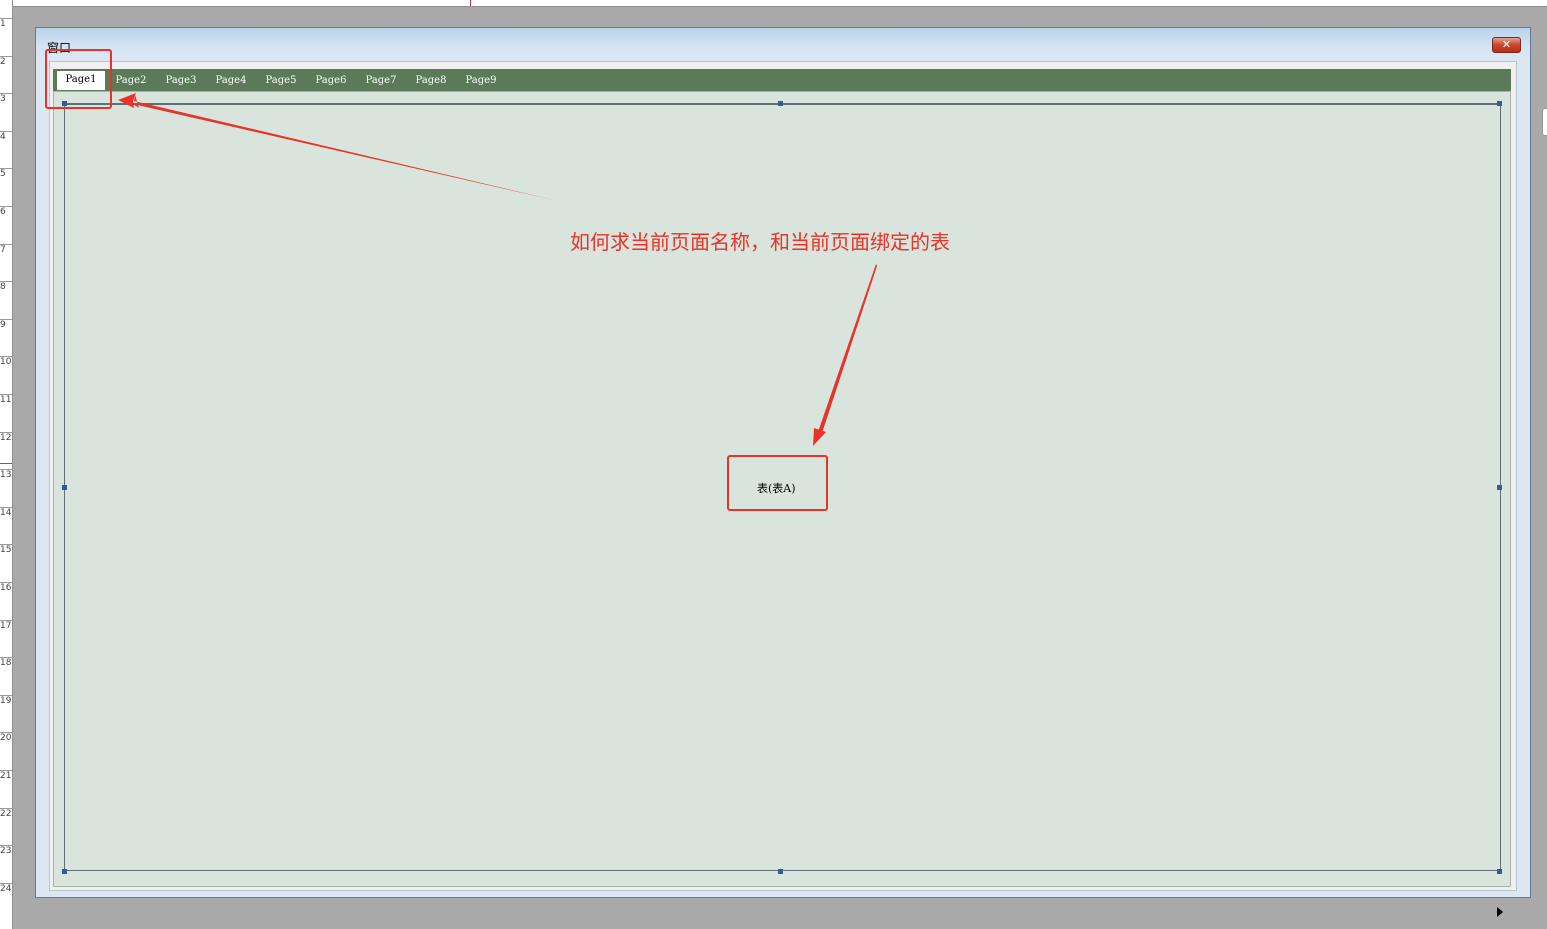 Image resolution: width=1547 pixels, height=929 pixels. What do you see at coordinates (819, 437) in the screenshot?
I see `arrow-to-table-head` at bounding box center [819, 437].